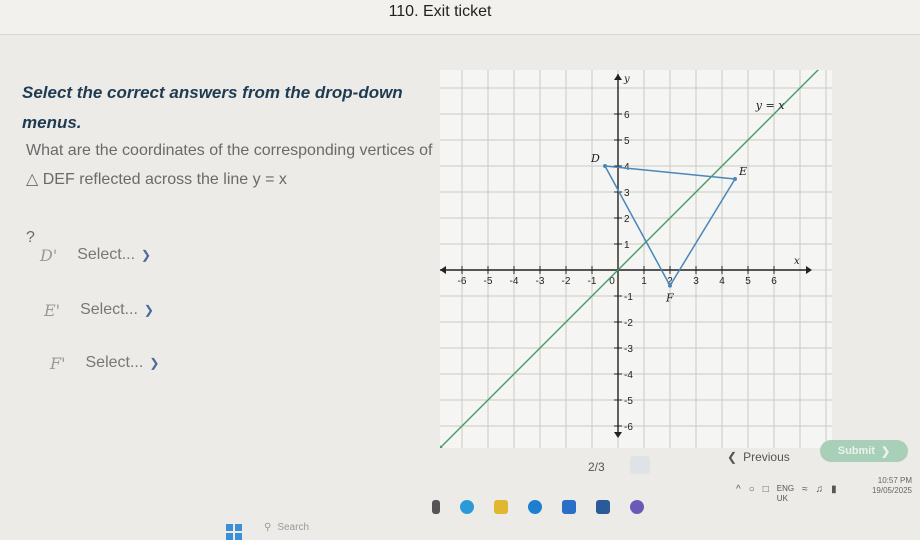  What do you see at coordinates (785, 488) in the screenshot?
I see `lang-line-1: ENG` at bounding box center [785, 488].